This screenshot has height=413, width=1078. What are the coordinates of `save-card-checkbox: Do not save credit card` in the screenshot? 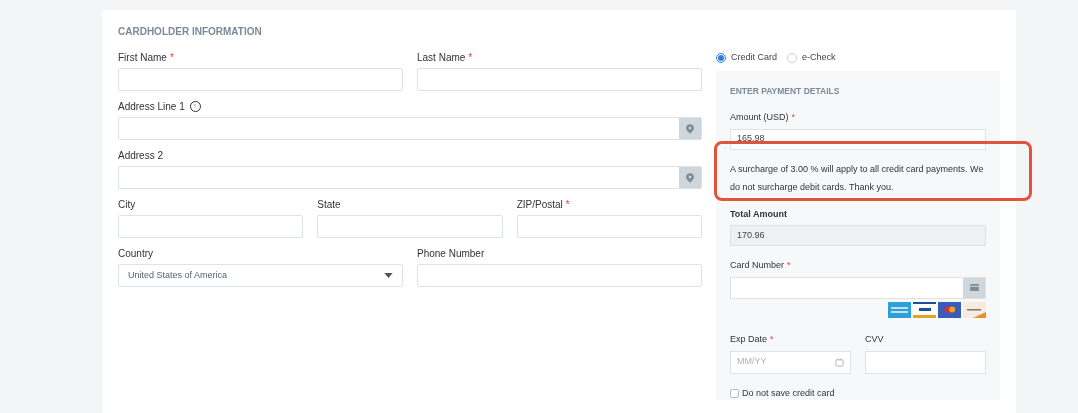 It's located at (858, 393).